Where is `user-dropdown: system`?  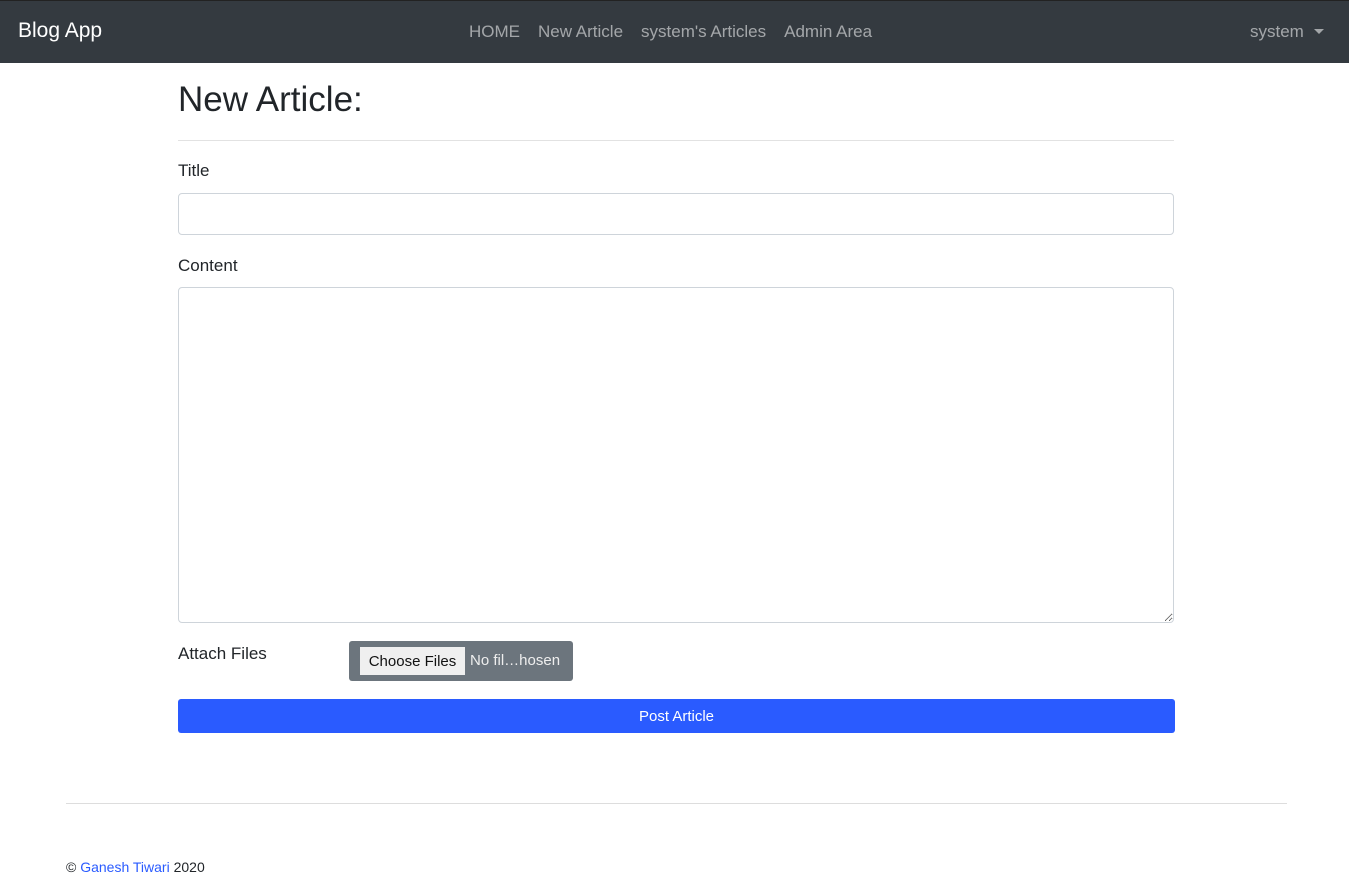 user-dropdown: system is located at coordinates (1287, 32).